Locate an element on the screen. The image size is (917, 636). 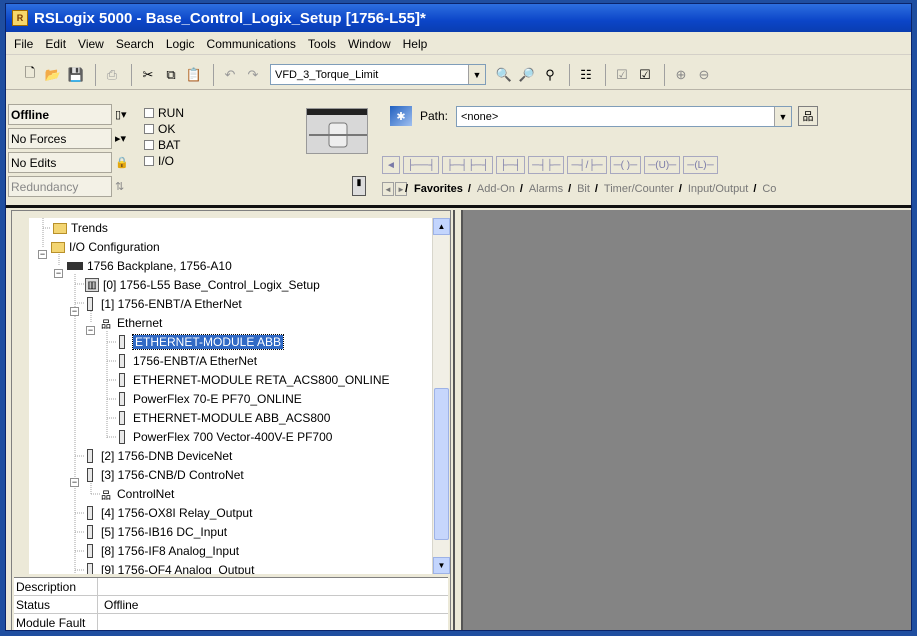
verify-routine-icon: ☑ is located at coordinates (622, 75).